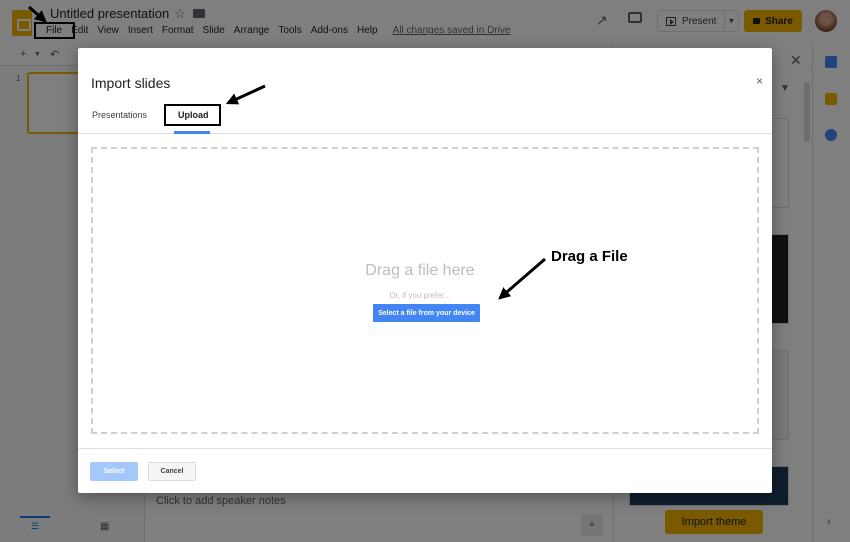  I want to click on select-button: Select, so click(114, 471).